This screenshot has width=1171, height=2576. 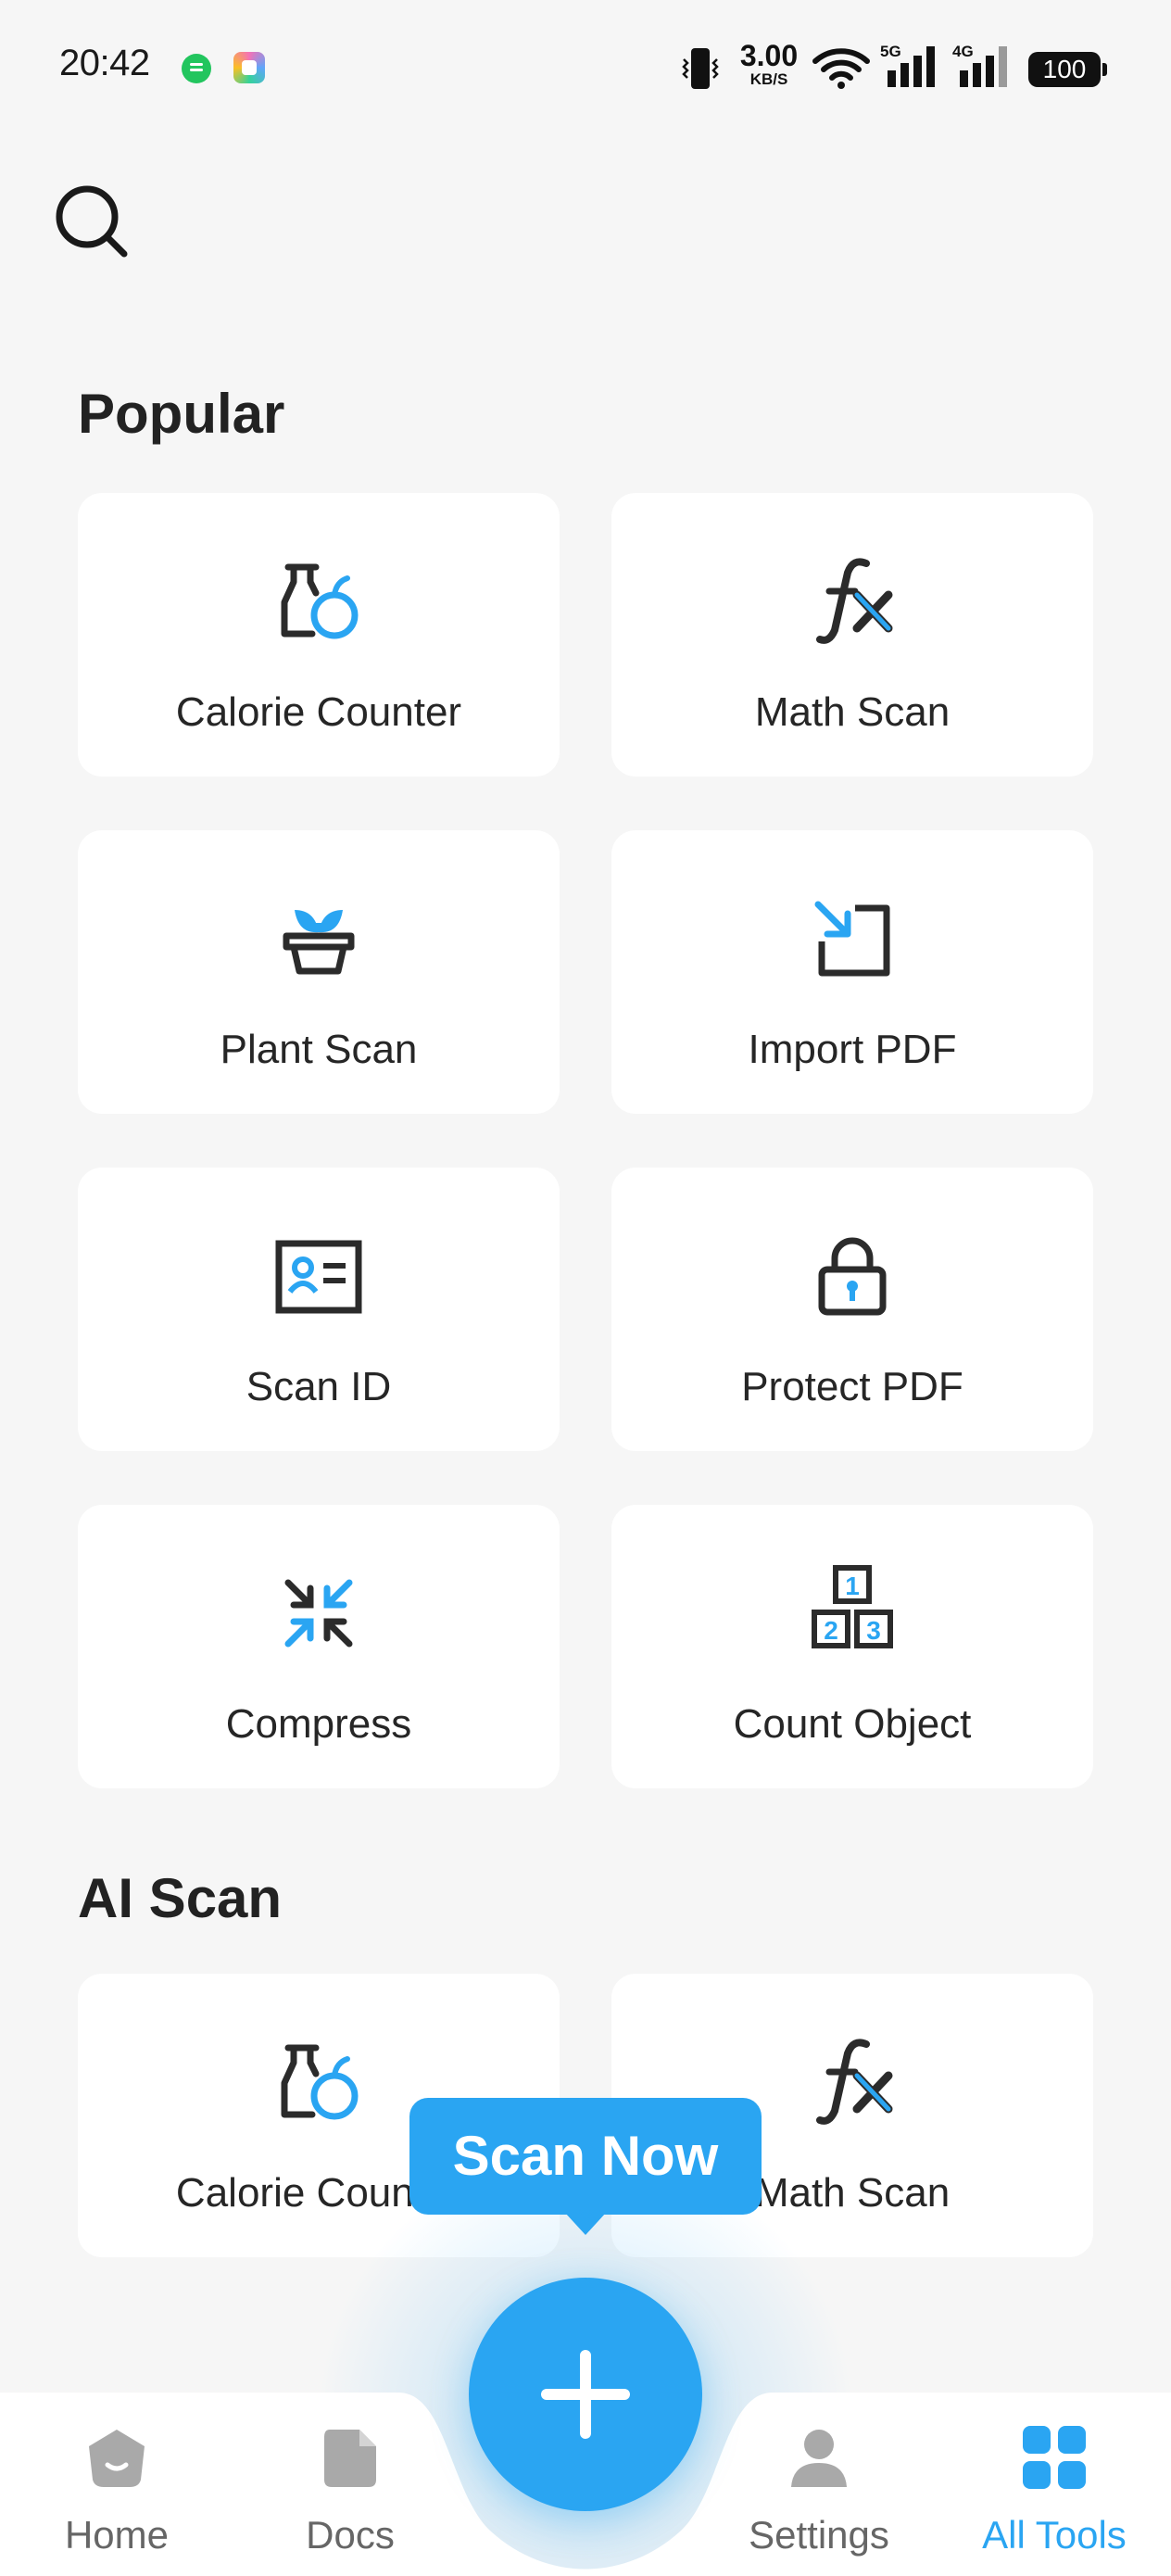 I want to click on tool-card-math-scan: Math Scan, so click(x=852, y=635).